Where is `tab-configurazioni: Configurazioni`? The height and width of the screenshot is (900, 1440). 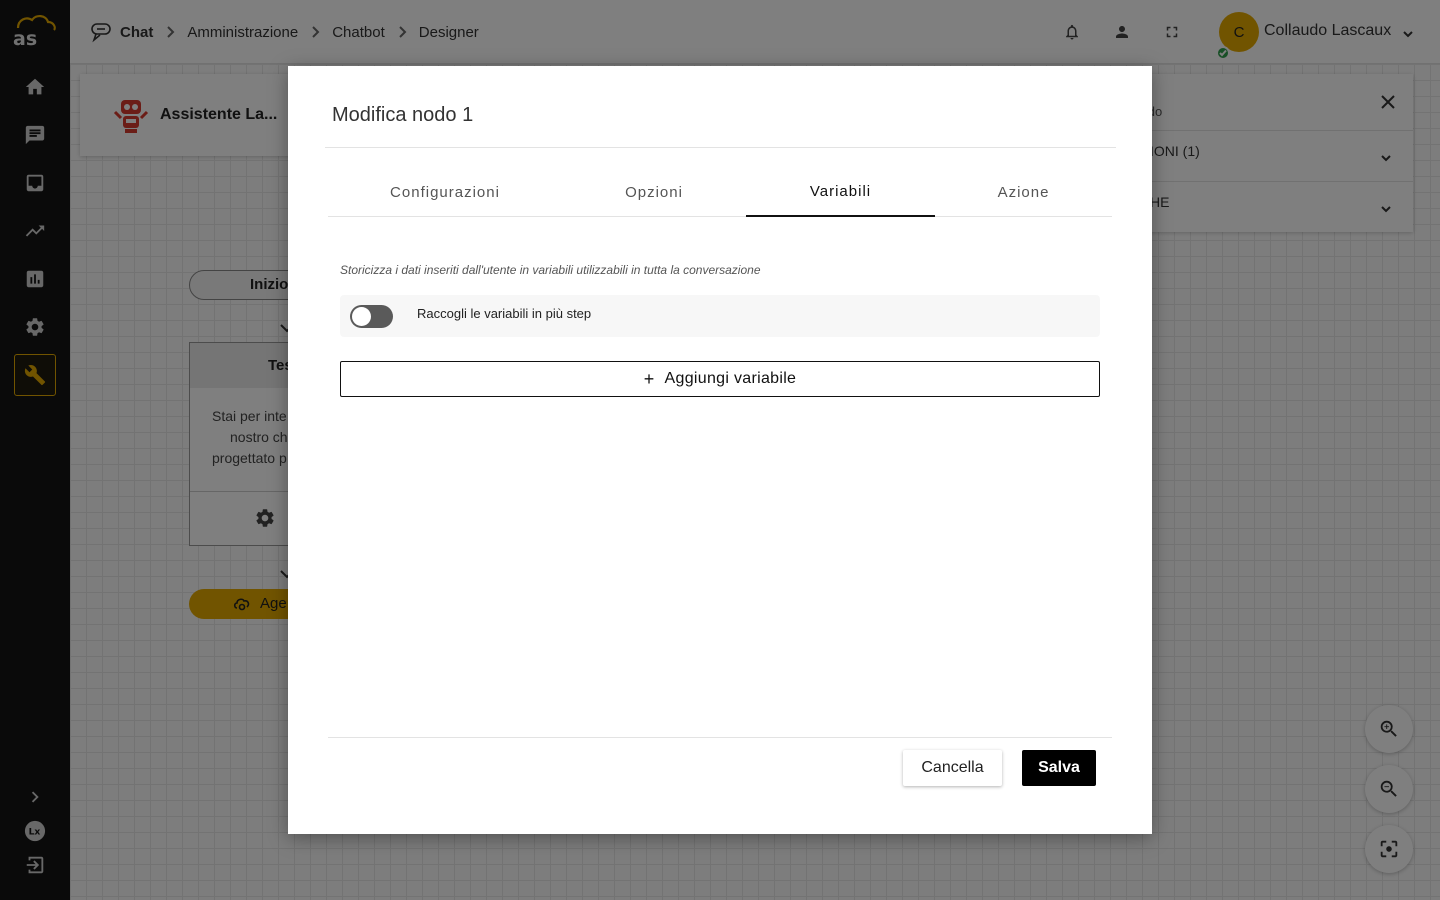
tab-configurazioni: Configurazioni is located at coordinates (445, 192).